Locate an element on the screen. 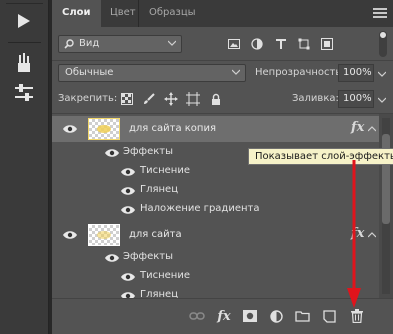 The image size is (393, 334). effects-row: Эффекты is located at coordinates (215, 257).